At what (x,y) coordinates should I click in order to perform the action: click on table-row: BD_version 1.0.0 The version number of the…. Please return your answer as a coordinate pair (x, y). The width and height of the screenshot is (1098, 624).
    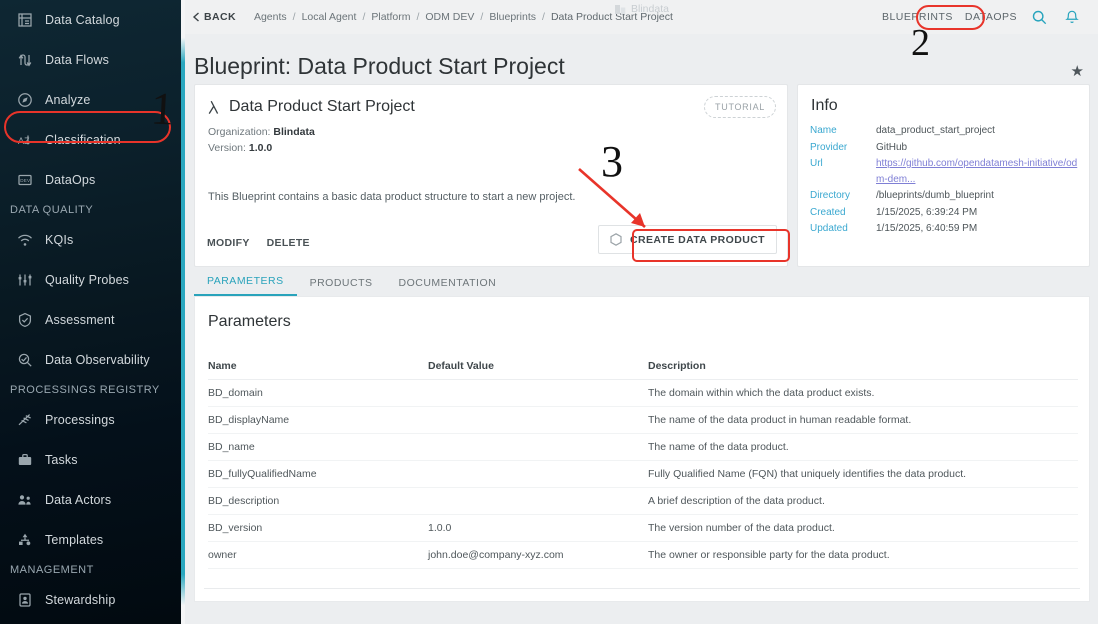
    Looking at the image, I should click on (643, 528).